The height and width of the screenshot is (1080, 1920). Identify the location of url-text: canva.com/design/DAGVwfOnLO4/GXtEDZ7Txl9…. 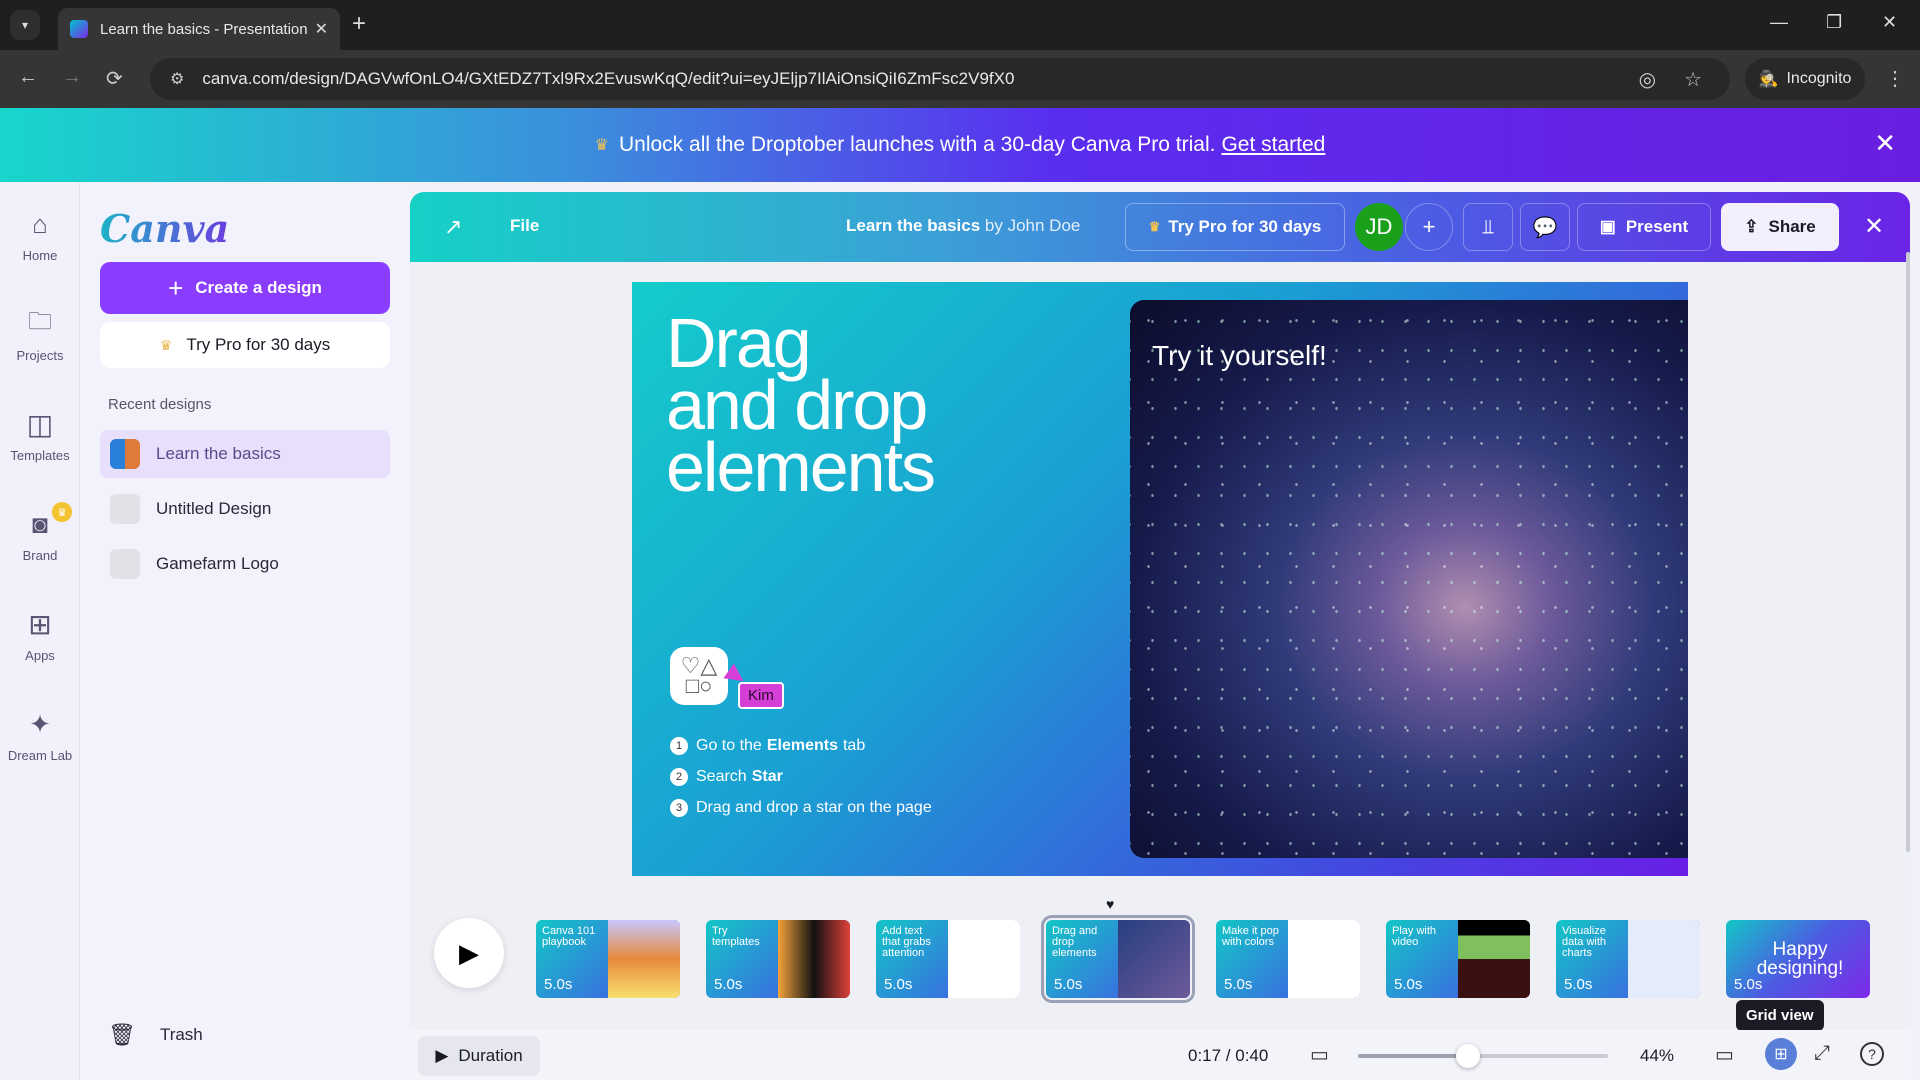
(920, 79).